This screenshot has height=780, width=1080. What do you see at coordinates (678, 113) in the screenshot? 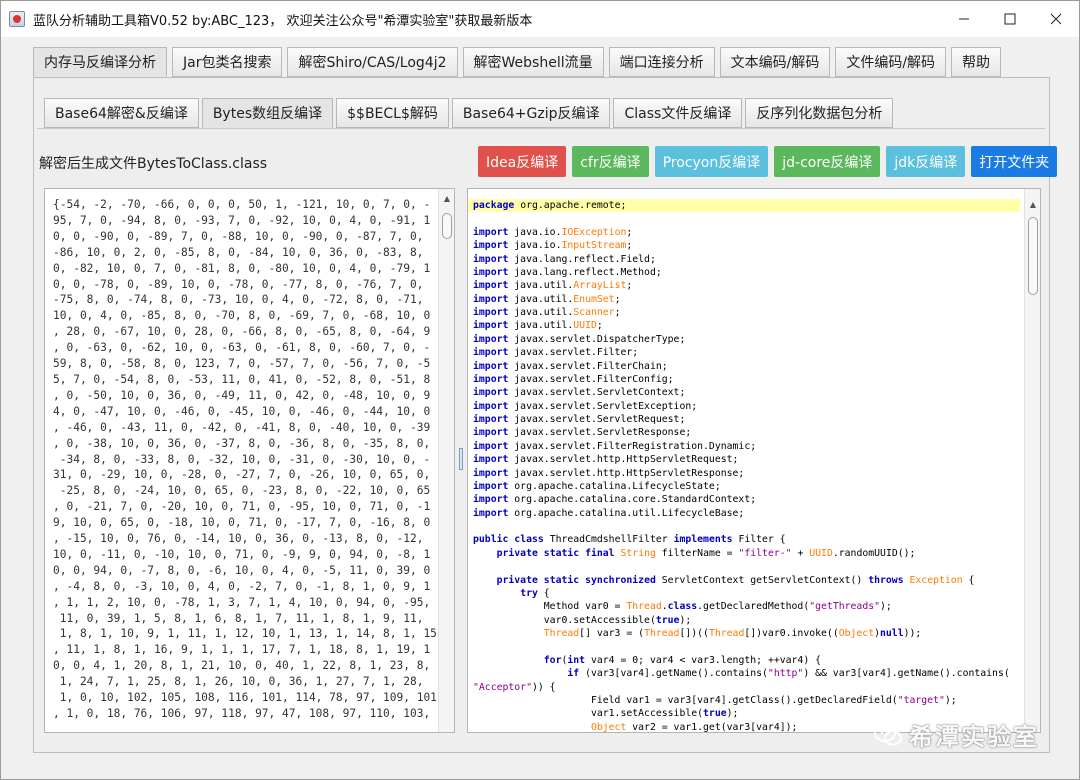
I see `subtab-class-file-decompile: Class文件反编译` at bounding box center [678, 113].